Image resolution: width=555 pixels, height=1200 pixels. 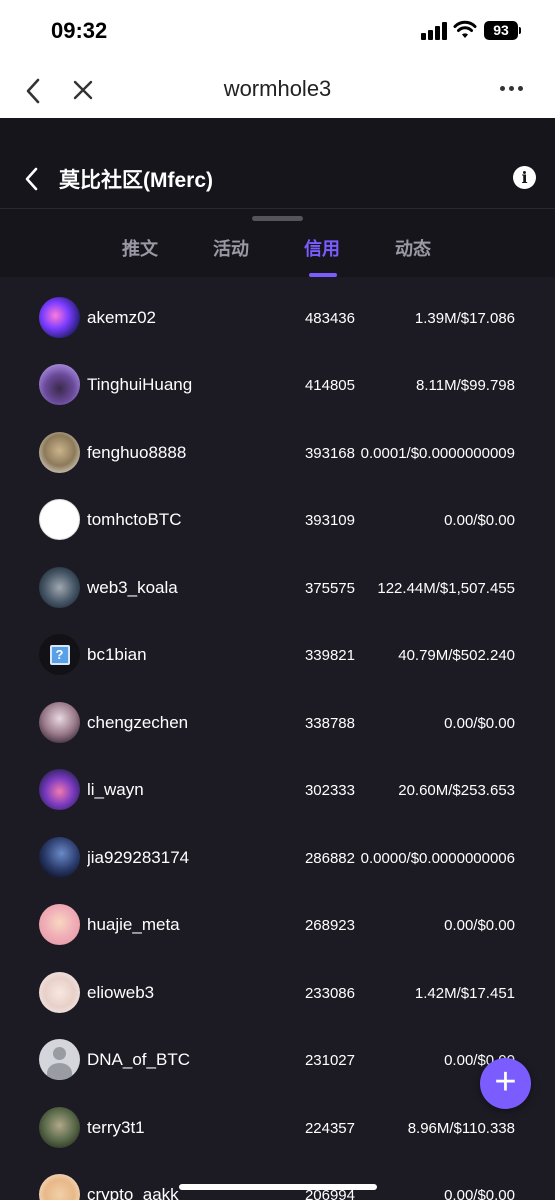 I want to click on credit-score: 375575, so click(x=329, y=588).